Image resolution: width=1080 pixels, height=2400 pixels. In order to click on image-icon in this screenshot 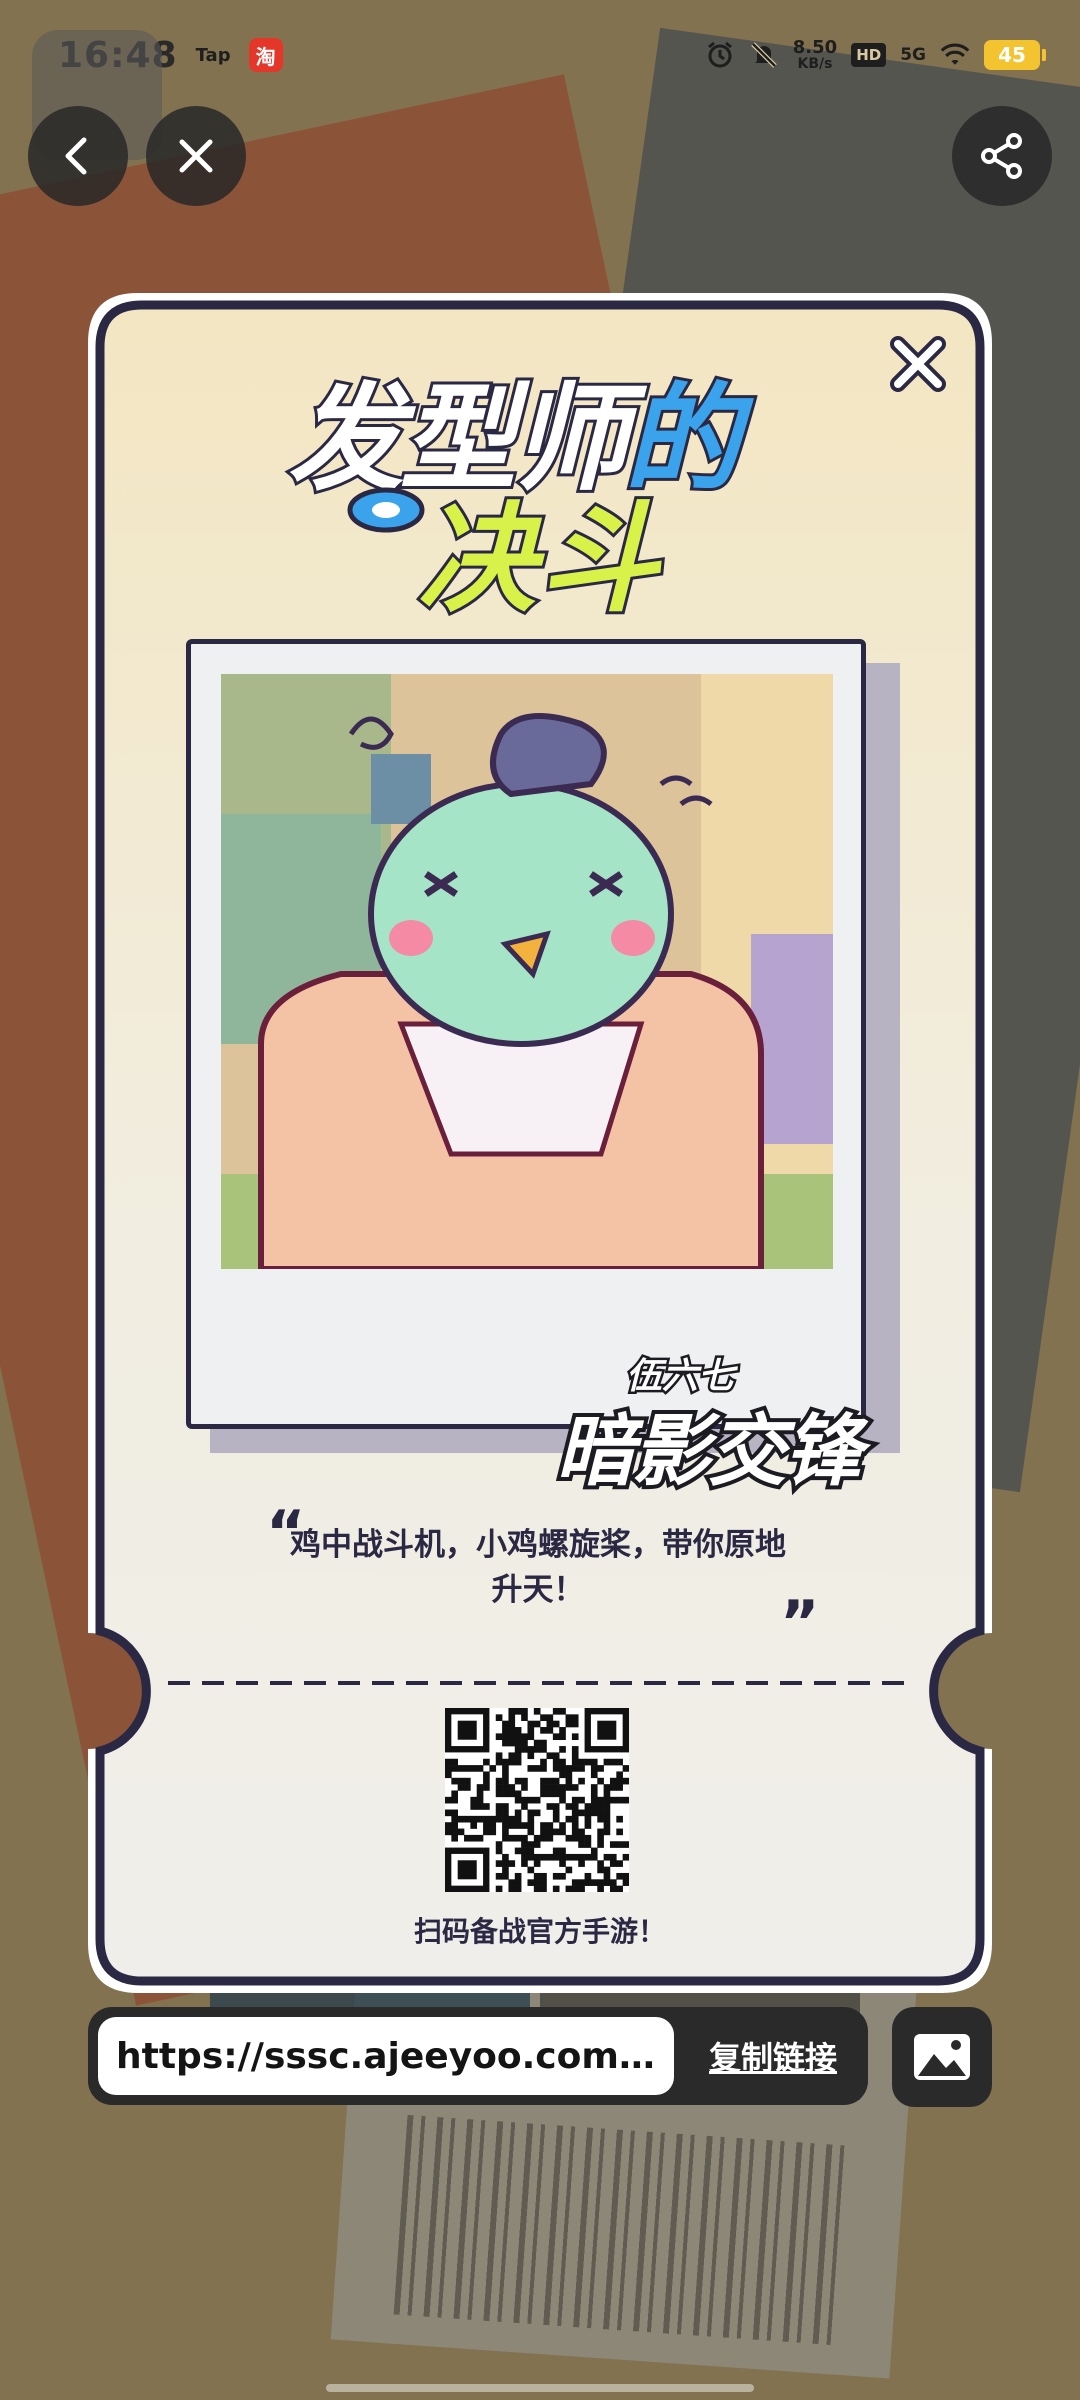, I will do `click(942, 2057)`.